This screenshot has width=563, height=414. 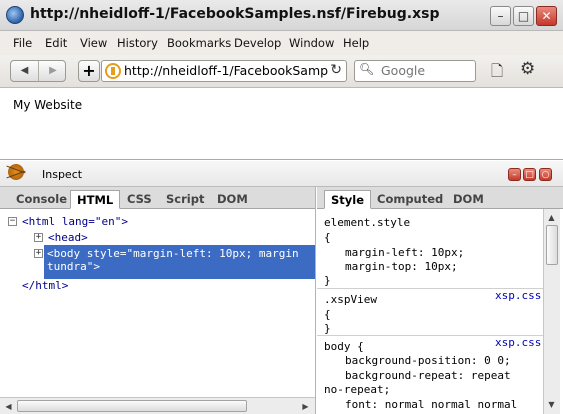 I want to click on firebug-minimize-icon: –, so click(x=514, y=174).